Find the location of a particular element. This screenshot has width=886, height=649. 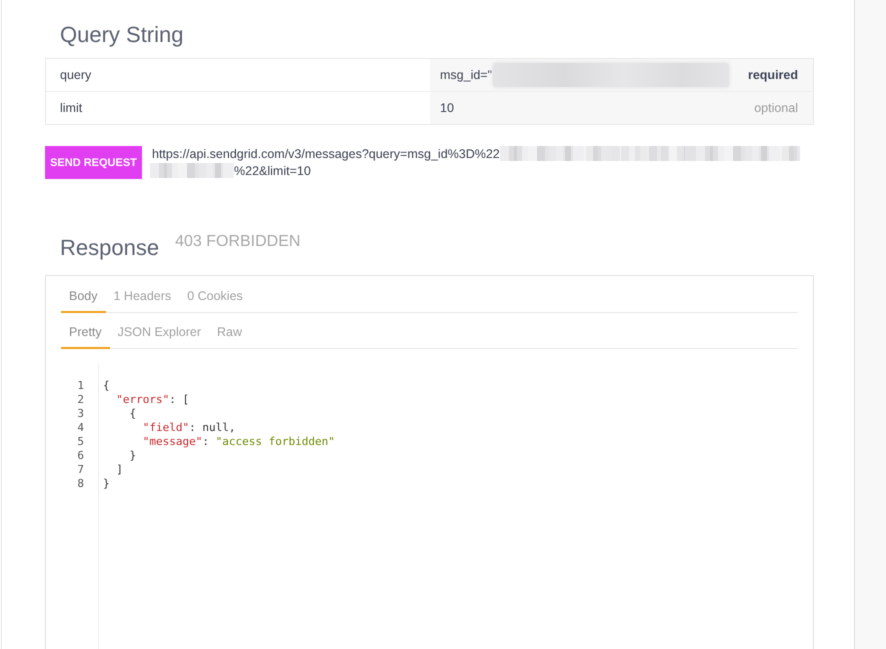

param-value-field: 10 optional is located at coordinates (621, 108).